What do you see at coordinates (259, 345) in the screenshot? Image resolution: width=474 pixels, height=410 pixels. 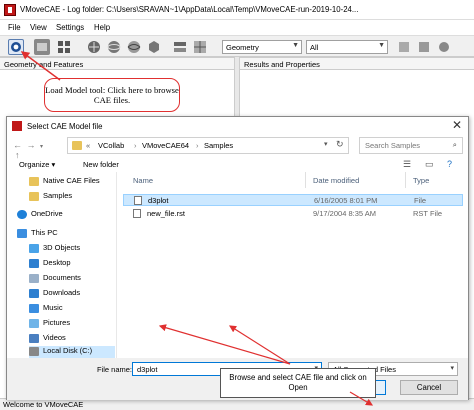 I see `arrow-to-file-row` at bounding box center [259, 345].